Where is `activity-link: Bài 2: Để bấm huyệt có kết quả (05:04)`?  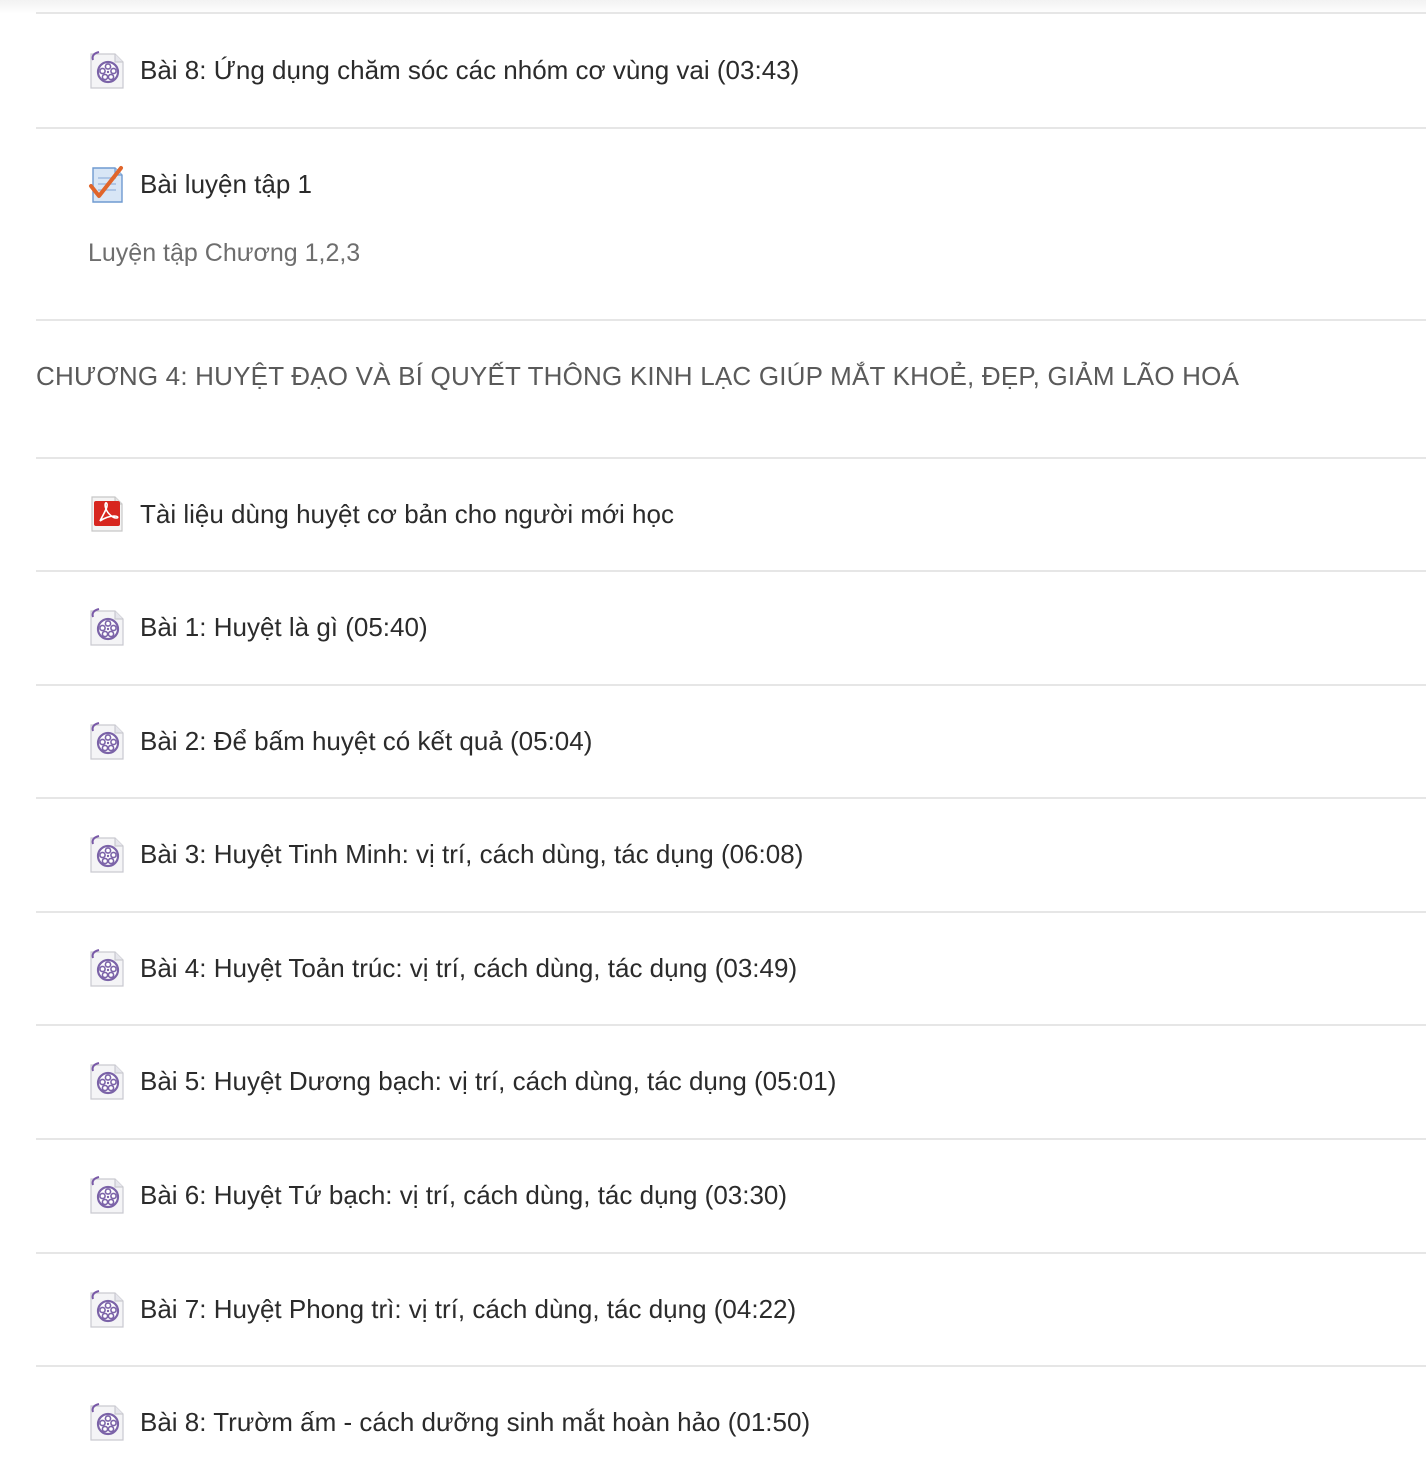 activity-link: Bài 2: Để bấm huyệt có kết quả (05:04) is located at coordinates (366, 741).